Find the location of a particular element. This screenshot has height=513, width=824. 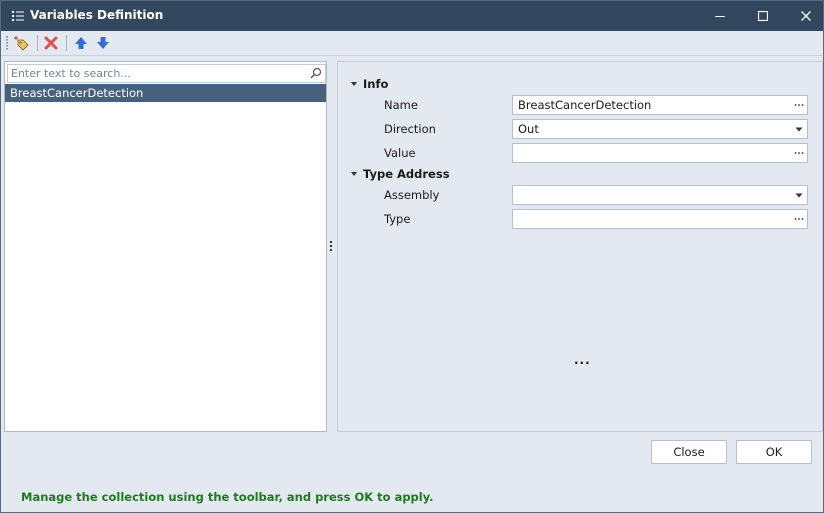

name-value: BreastCancerDetection is located at coordinates (585, 105).